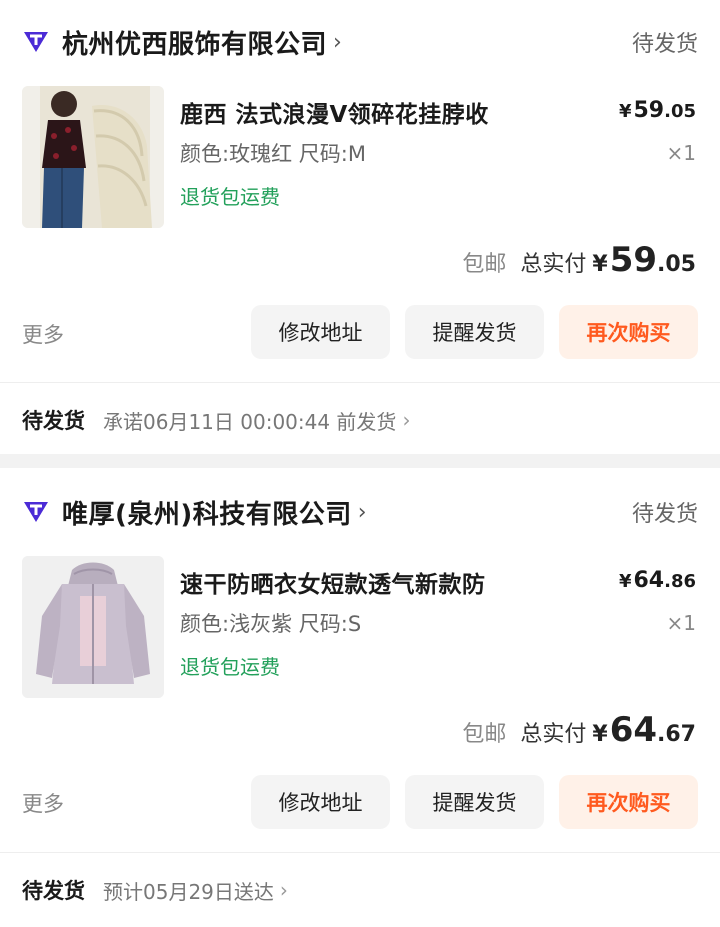 This screenshot has width=720, height=927. What do you see at coordinates (250, 421) in the screenshot?
I see `shipping-promise-text: 承诺06月11日 00:00:44 前发货` at bounding box center [250, 421].